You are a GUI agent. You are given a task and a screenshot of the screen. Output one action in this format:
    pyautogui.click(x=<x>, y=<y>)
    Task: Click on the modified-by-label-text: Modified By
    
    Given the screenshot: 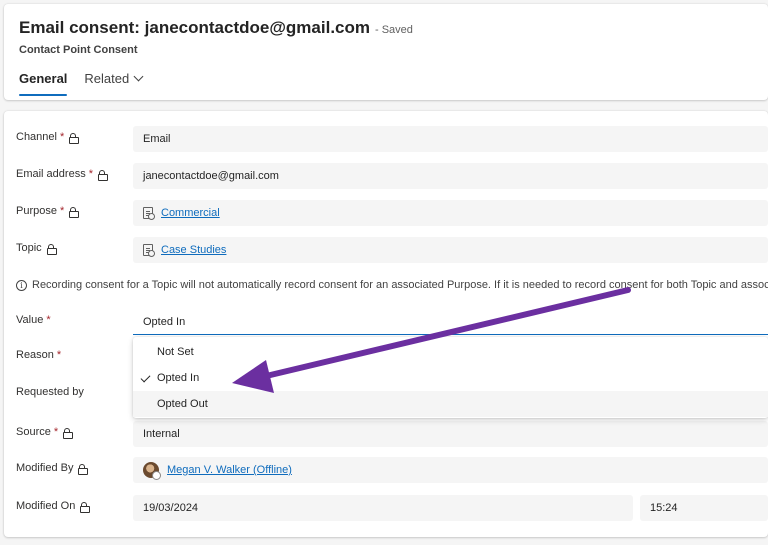 What is the action you would take?
    pyautogui.click(x=45, y=468)
    